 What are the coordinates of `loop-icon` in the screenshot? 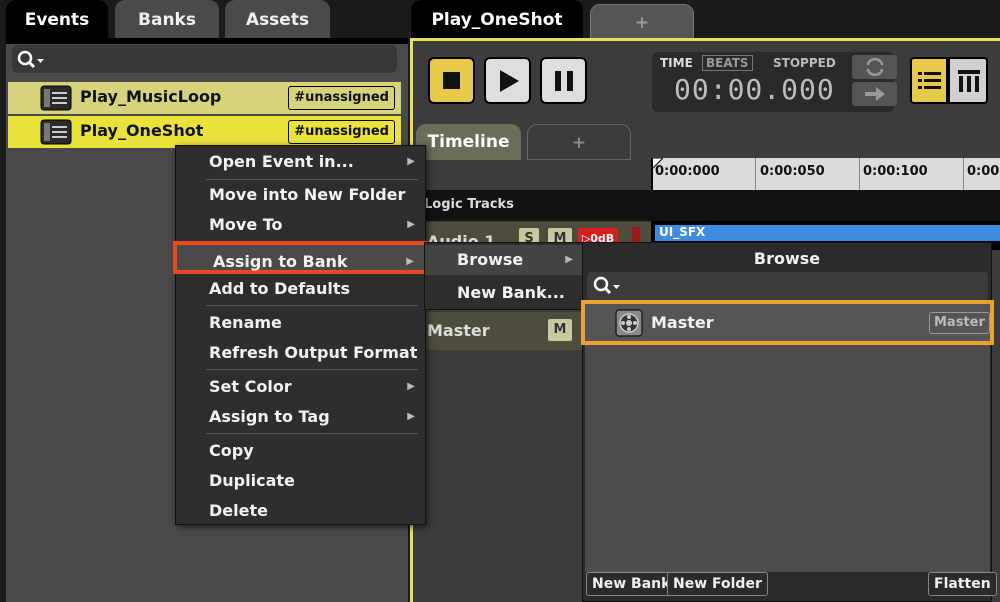 It's located at (875, 67).